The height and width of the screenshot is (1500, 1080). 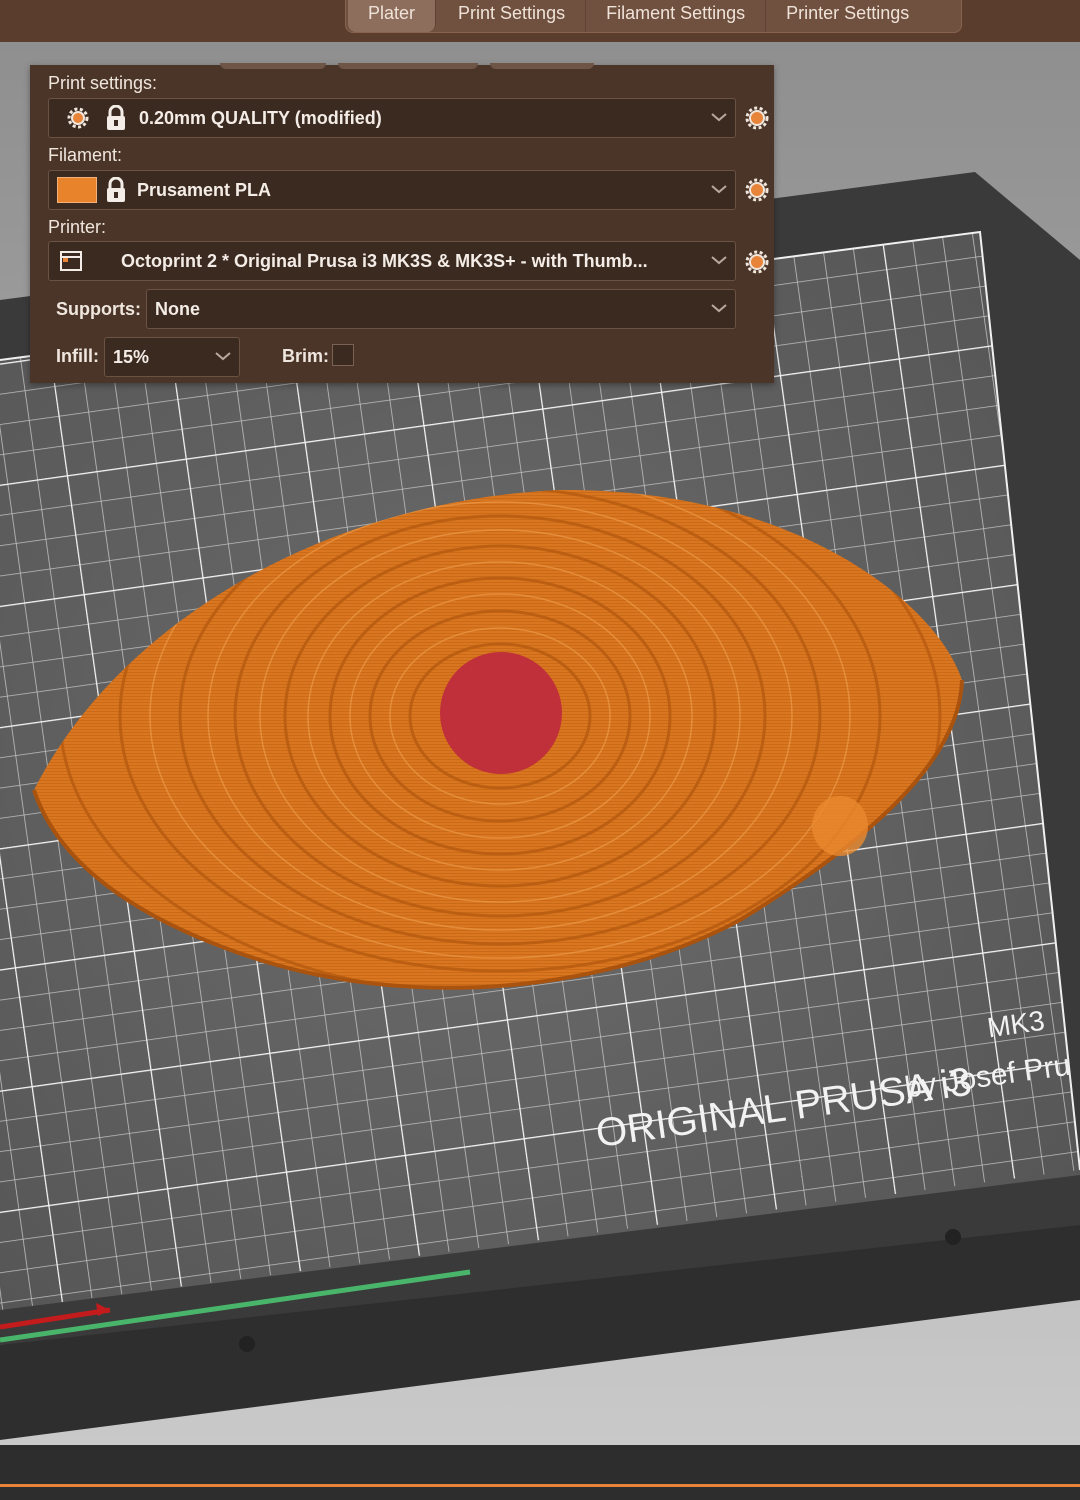 I want to click on tab-print-settings: Print Settings, so click(x=512, y=16).